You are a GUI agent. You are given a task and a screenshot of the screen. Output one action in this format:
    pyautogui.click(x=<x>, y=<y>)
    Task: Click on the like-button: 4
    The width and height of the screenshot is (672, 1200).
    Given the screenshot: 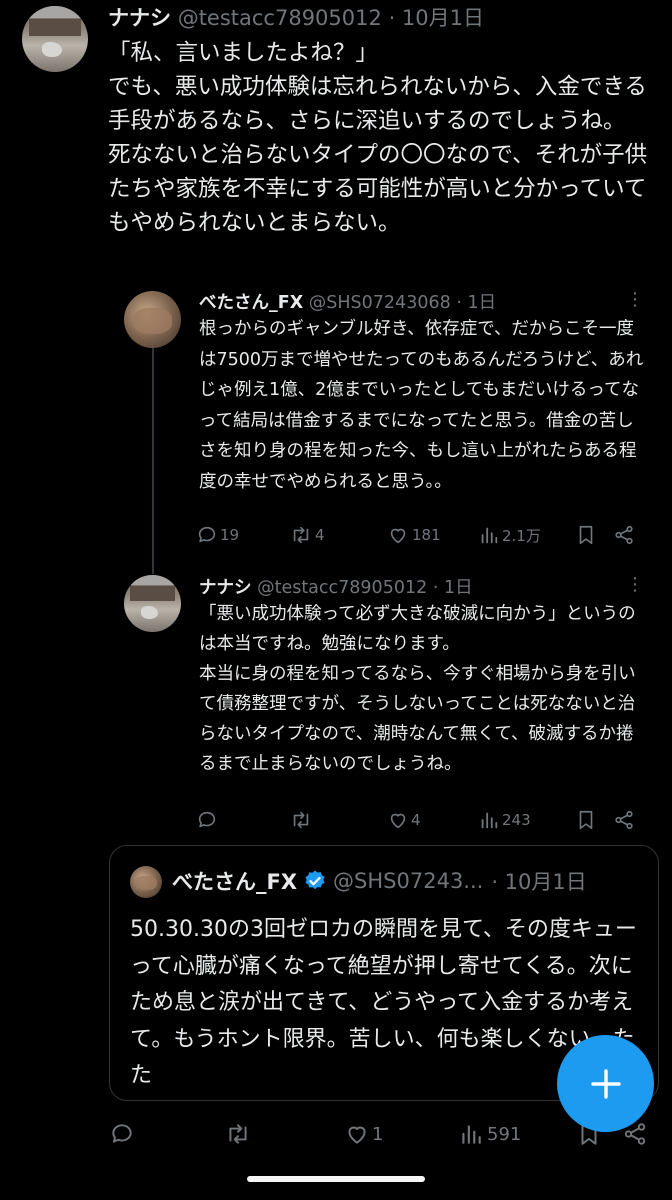 What is the action you would take?
    pyautogui.click(x=404, y=820)
    